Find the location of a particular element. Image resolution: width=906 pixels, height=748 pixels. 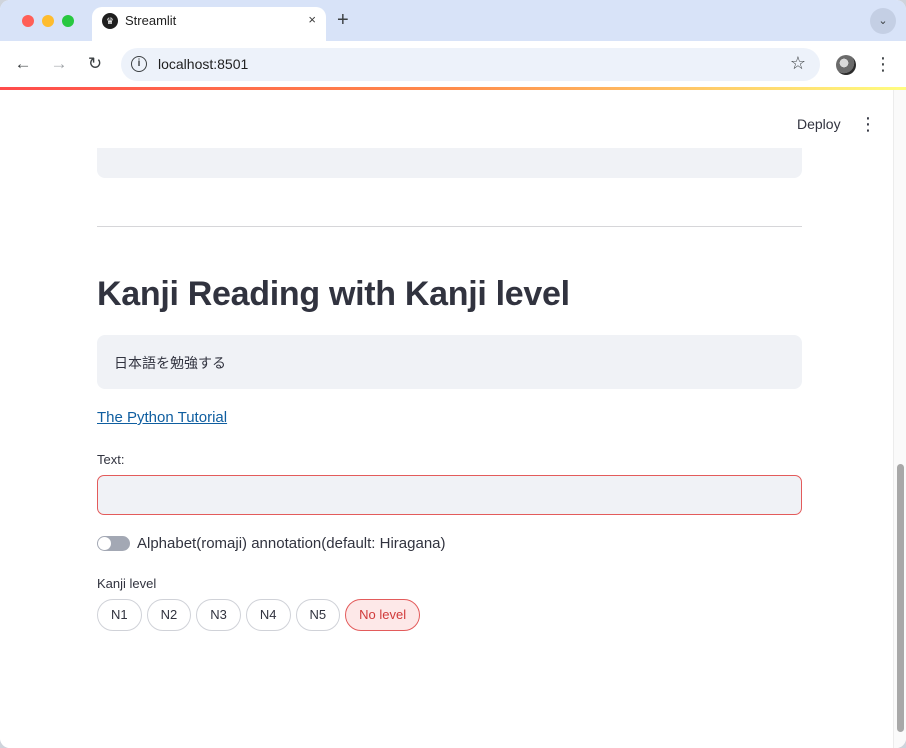

python-tutorial-link: The Python Tutorial is located at coordinates (162, 417).